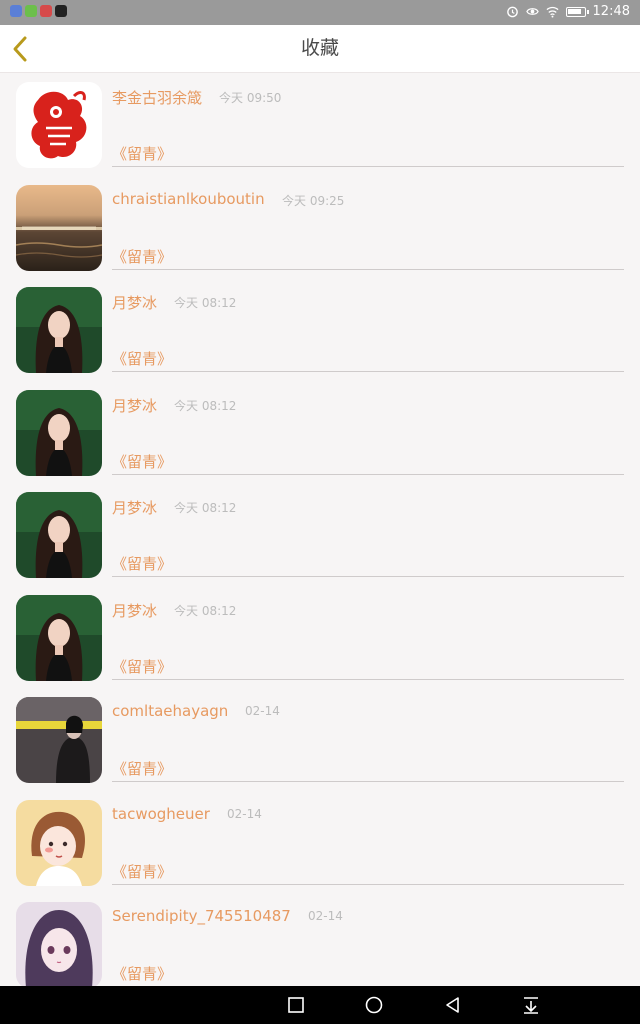 The width and height of the screenshot is (640, 1024). What do you see at coordinates (320, 124) in the screenshot?
I see `list-item: 李金古羽余箴 今天 09:50 《留青》` at bounding box center [320, 124].